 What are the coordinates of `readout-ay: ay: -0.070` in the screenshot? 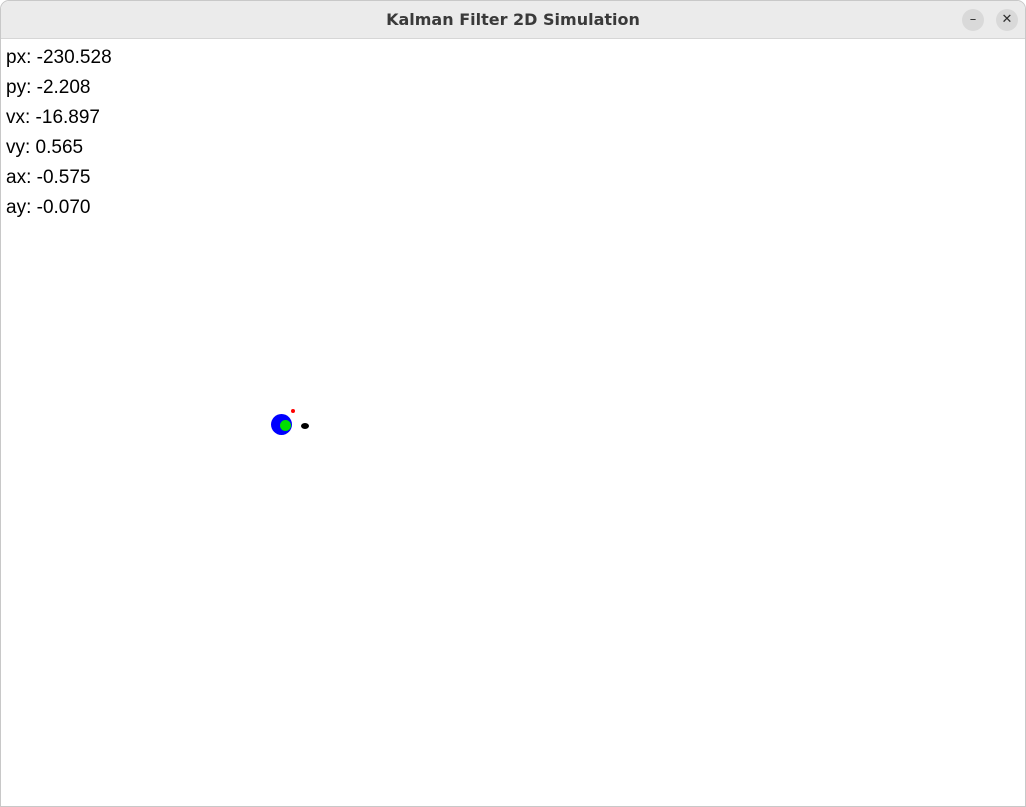 It's located at (48, 207).